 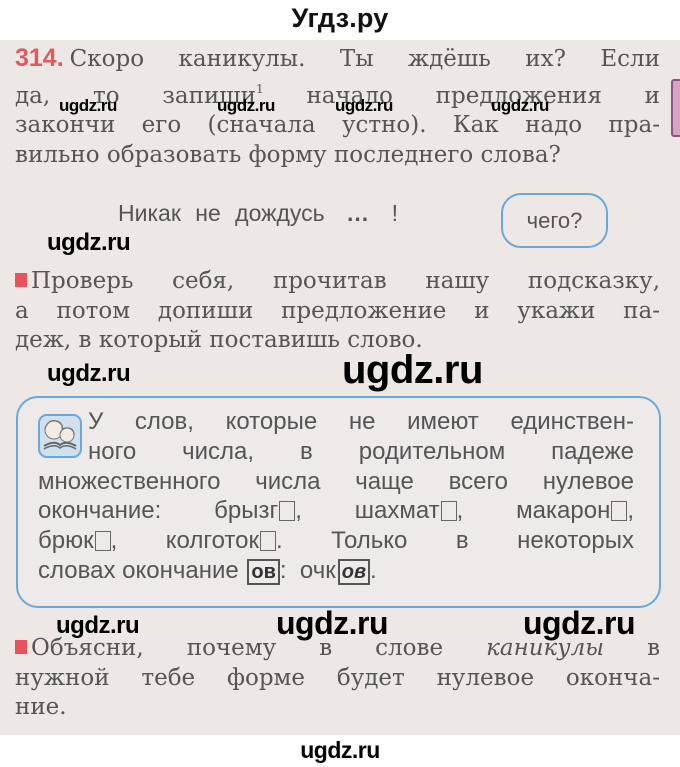 I want to click on site-footer: ugdz.ru, so click(x=340, y=751).